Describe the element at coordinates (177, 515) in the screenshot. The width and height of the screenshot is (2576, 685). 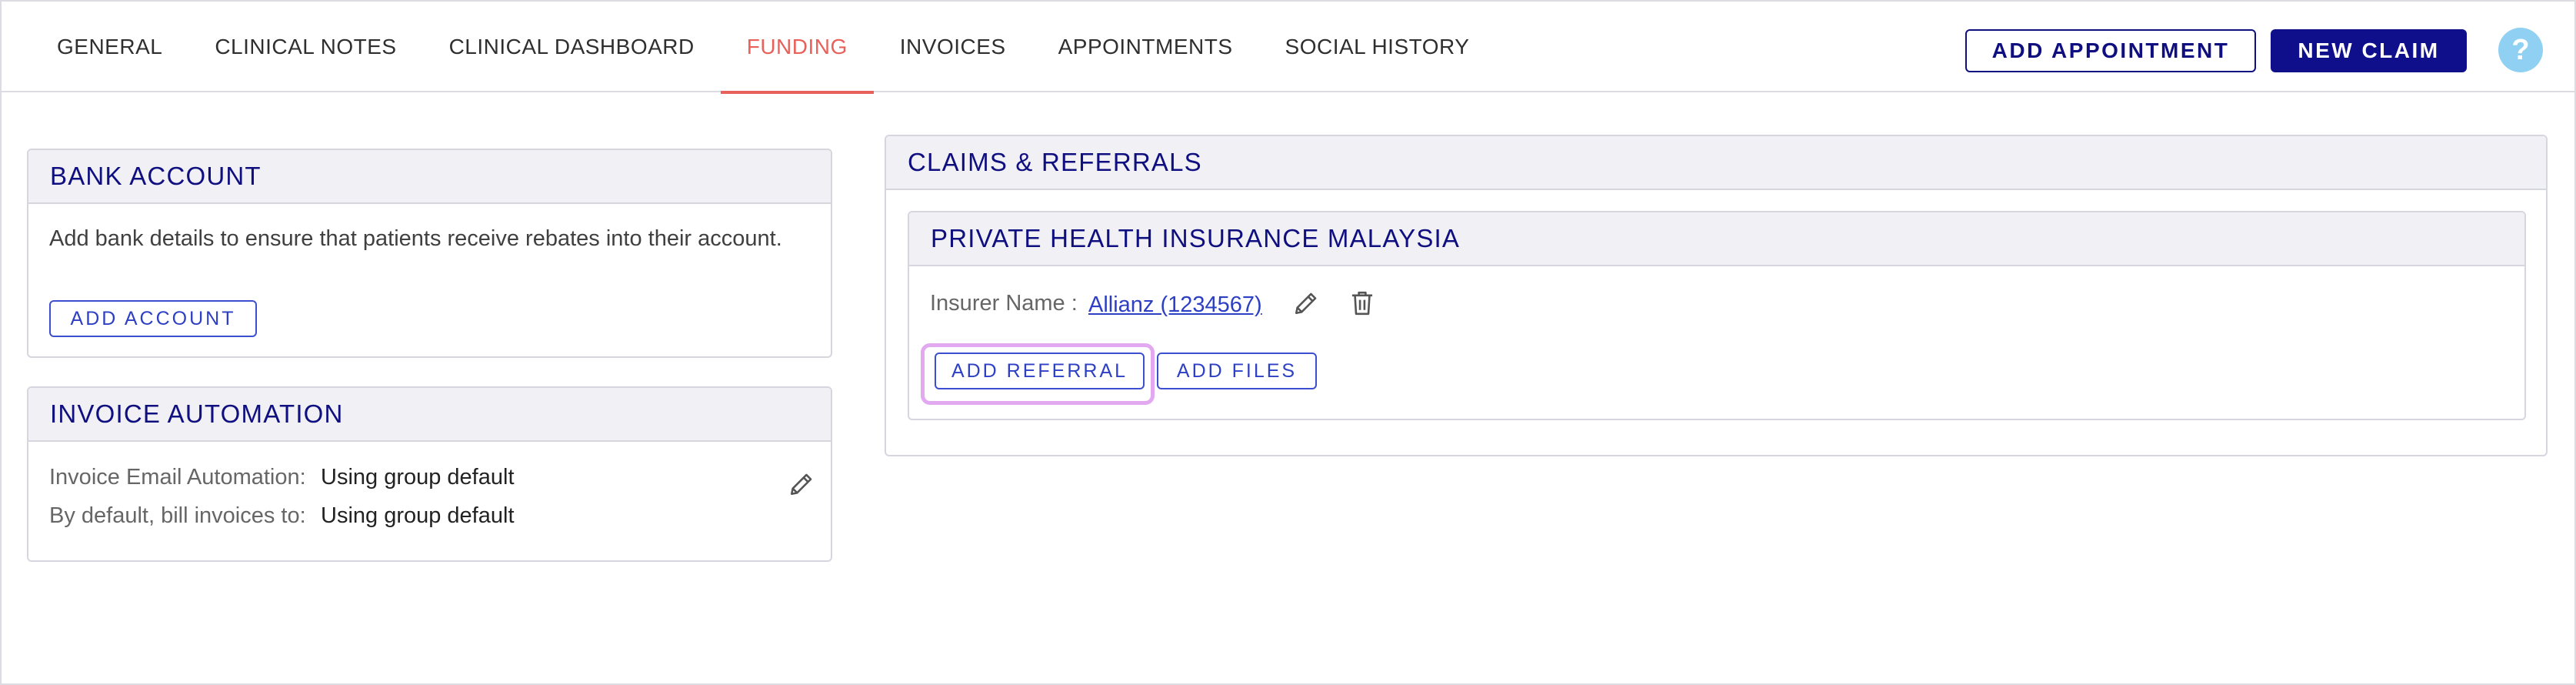
I see `bill-invoices-to-label: By default, bill invoices to:` at that location.